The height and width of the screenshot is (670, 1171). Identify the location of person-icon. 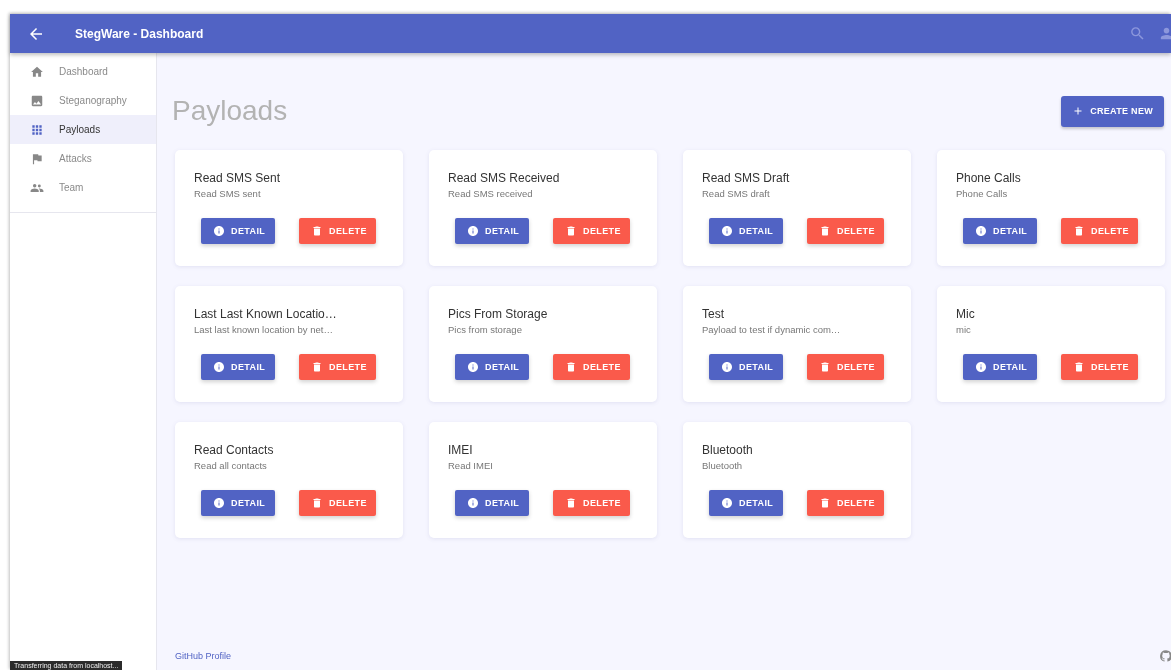
(1164, 33).